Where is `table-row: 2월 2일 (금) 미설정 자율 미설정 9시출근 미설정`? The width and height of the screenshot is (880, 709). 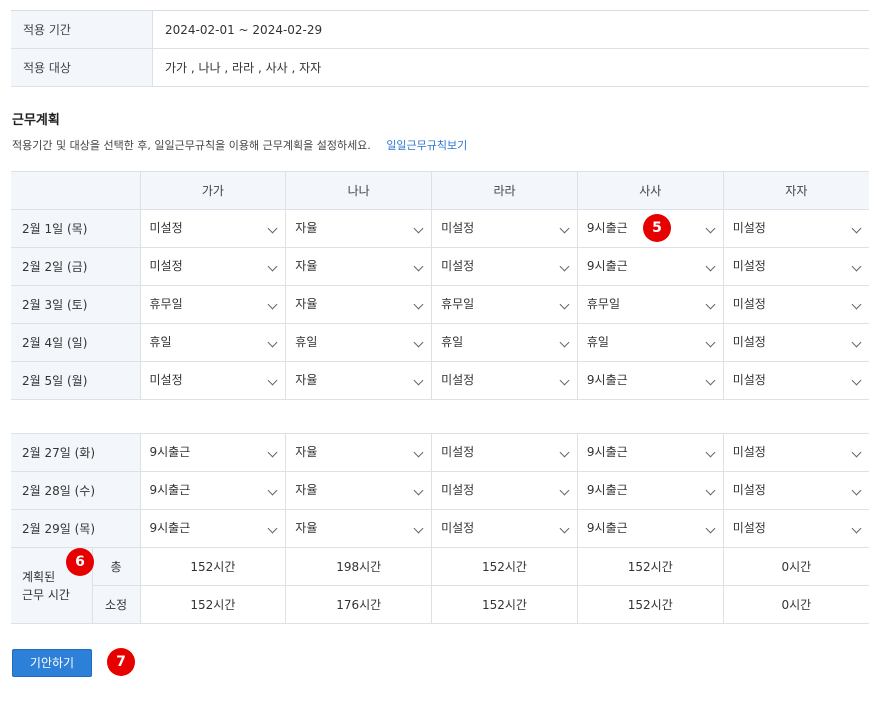 table-row: 2월 2일 (금) 미설정 자율 미설정 9시출근 미설정 is located at coordinates (440, 266).